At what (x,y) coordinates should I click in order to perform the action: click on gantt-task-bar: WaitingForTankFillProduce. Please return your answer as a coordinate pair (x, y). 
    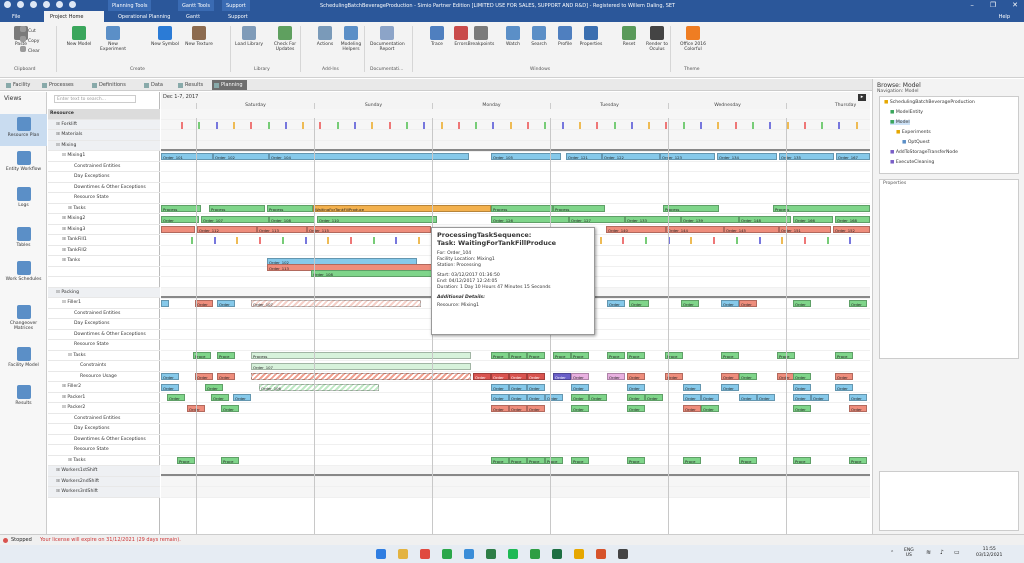
    Looking at the image, I should click on (402, 208).